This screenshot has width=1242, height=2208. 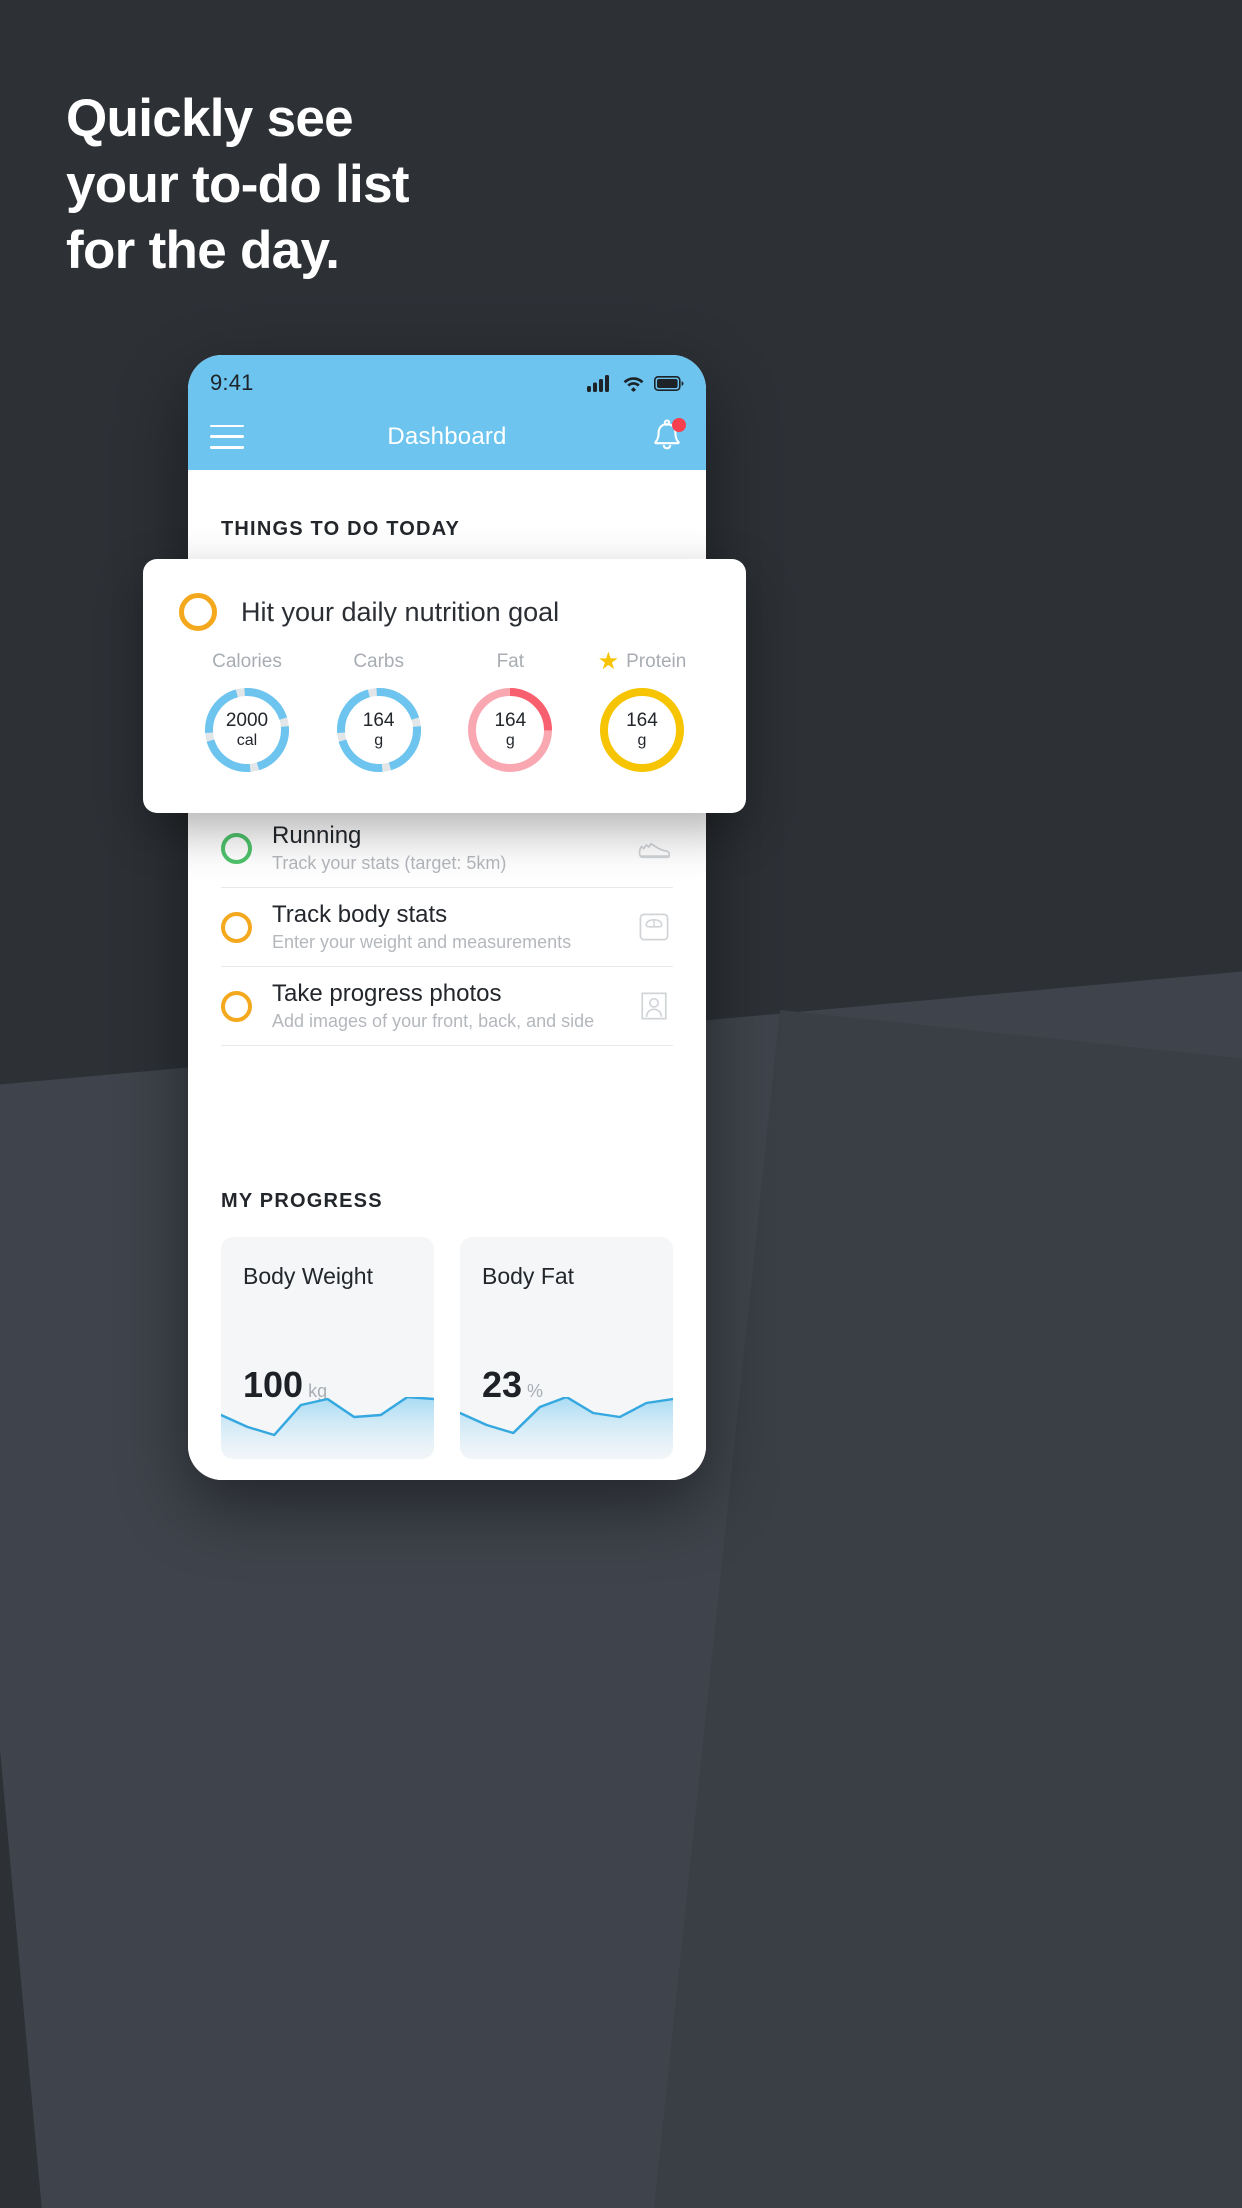 I want to click on cellular-signal-icon, so click(x=598, y=383).